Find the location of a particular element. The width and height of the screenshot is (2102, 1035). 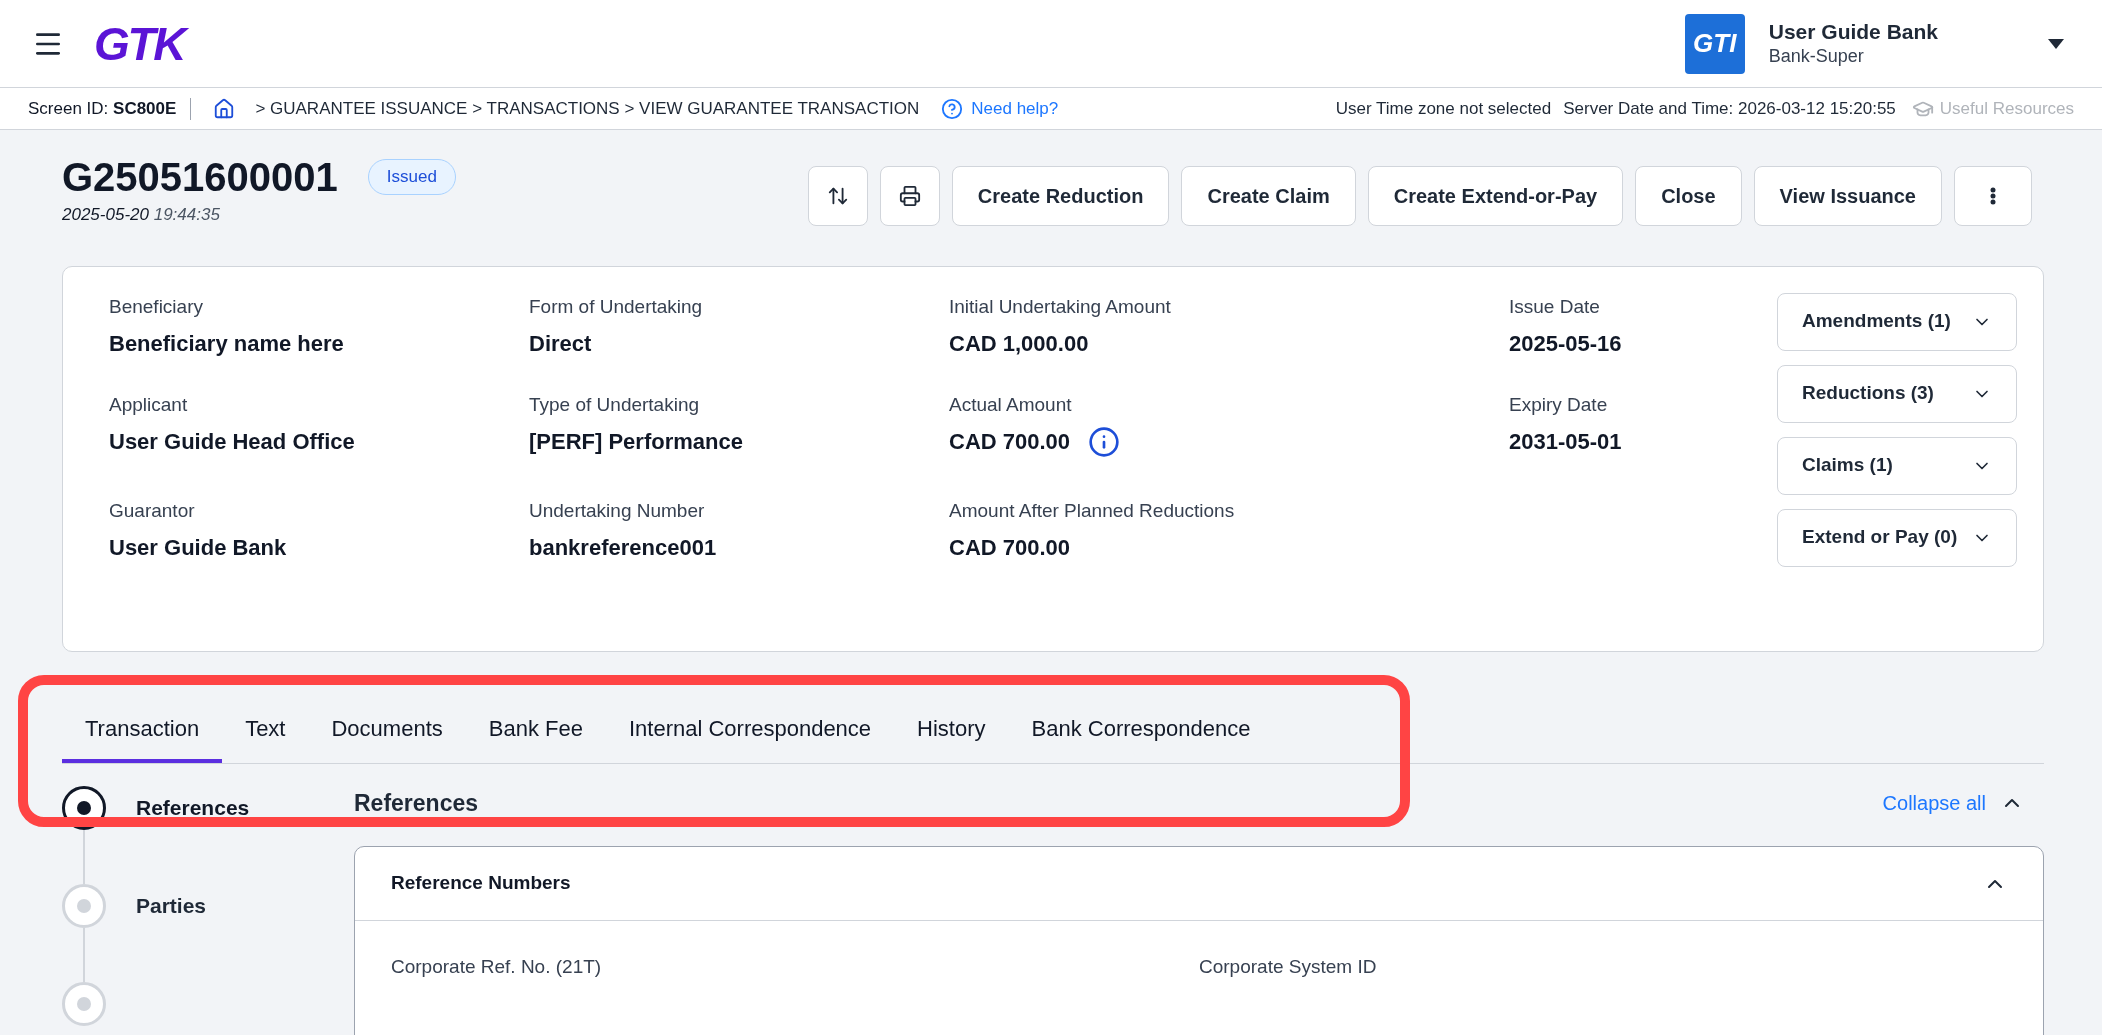

action-button: Create Reduction is located at coordinates (1060, 196).